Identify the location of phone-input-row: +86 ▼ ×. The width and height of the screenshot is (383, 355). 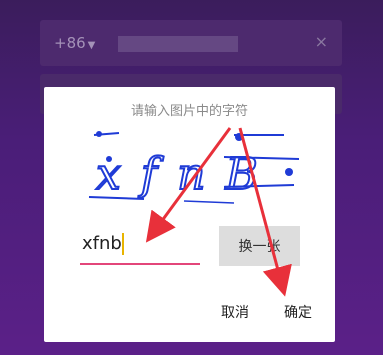
(191, 43).